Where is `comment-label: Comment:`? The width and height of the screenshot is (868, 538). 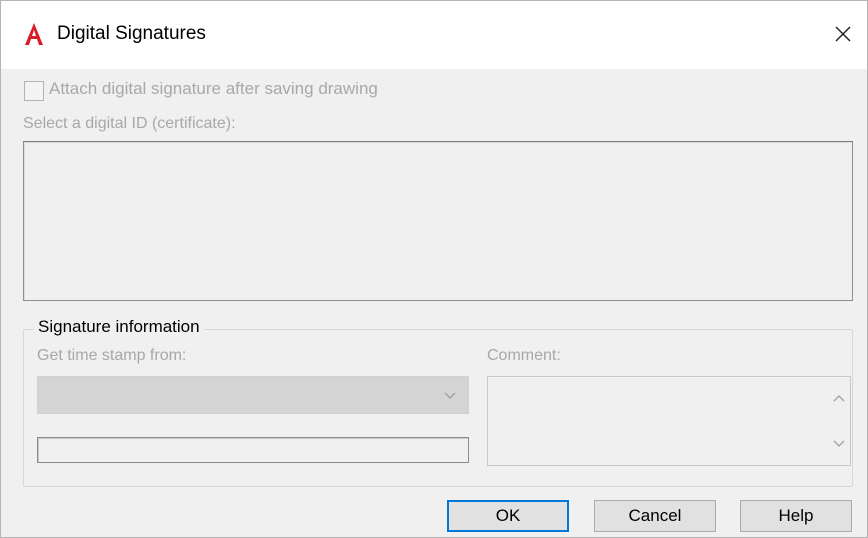
comment-label: Comment: is located at coordinates (524, 355).